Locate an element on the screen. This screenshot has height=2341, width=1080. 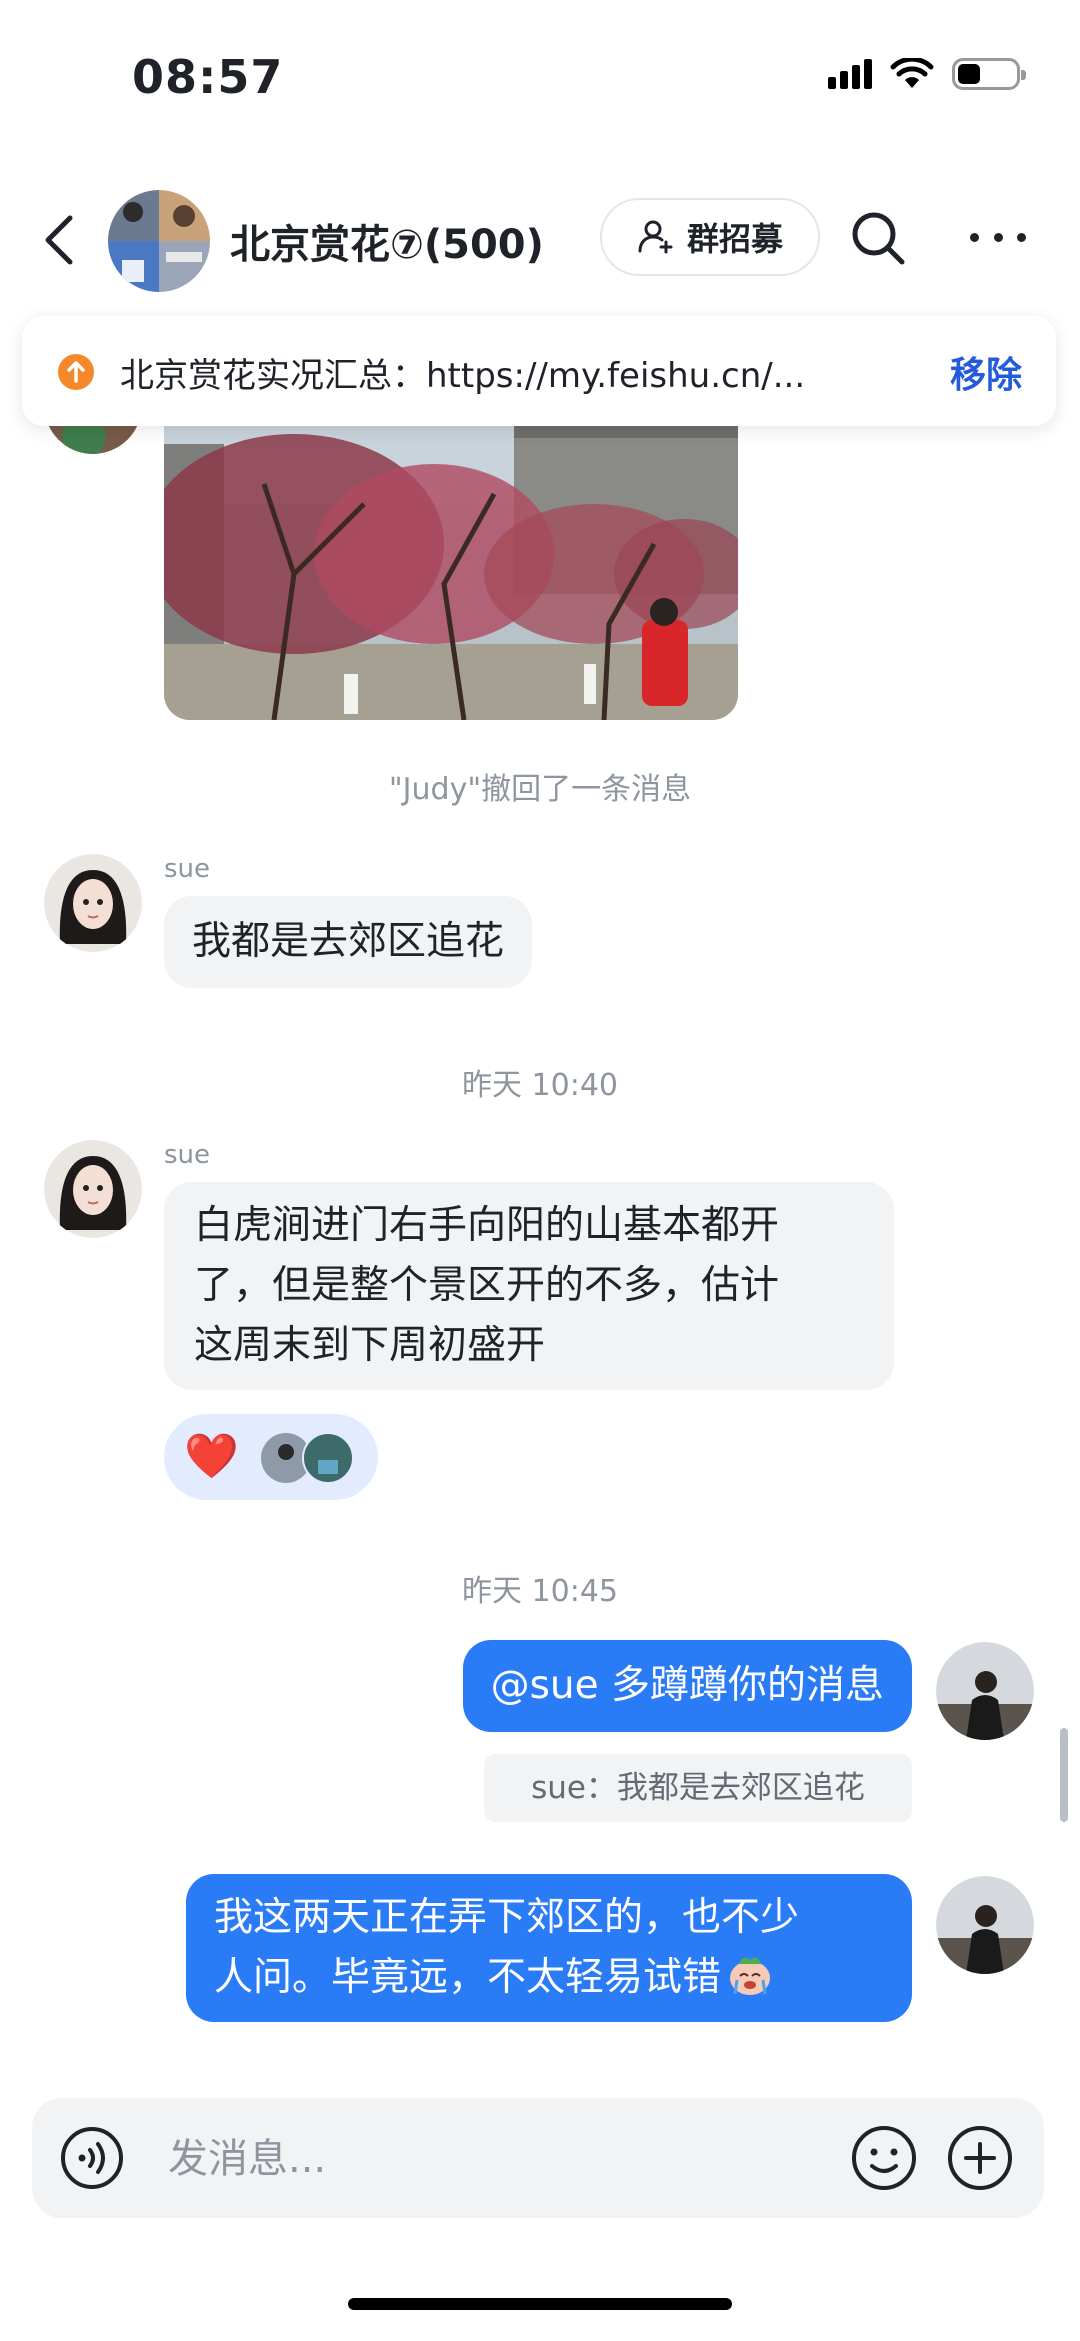
search-icon is located at coordinates (878, 238).